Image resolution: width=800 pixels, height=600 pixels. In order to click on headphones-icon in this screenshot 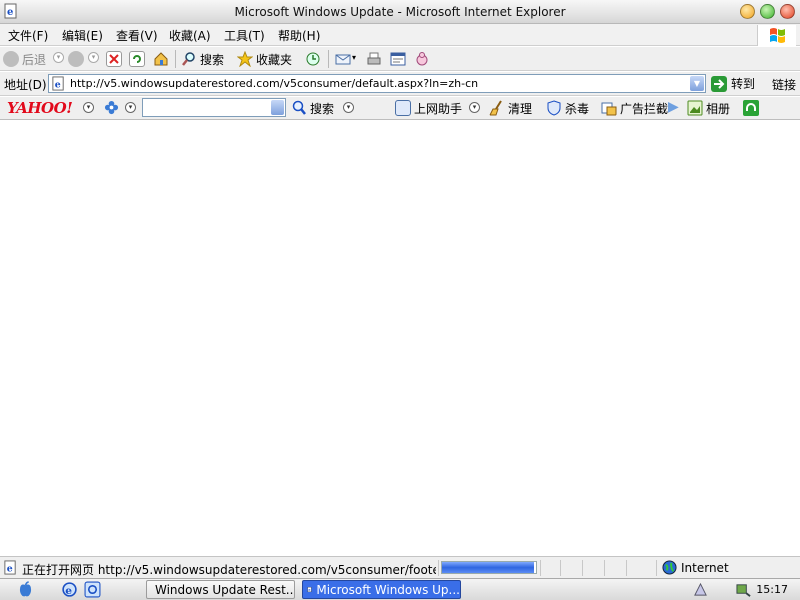, I will do `click(751, 108)`.